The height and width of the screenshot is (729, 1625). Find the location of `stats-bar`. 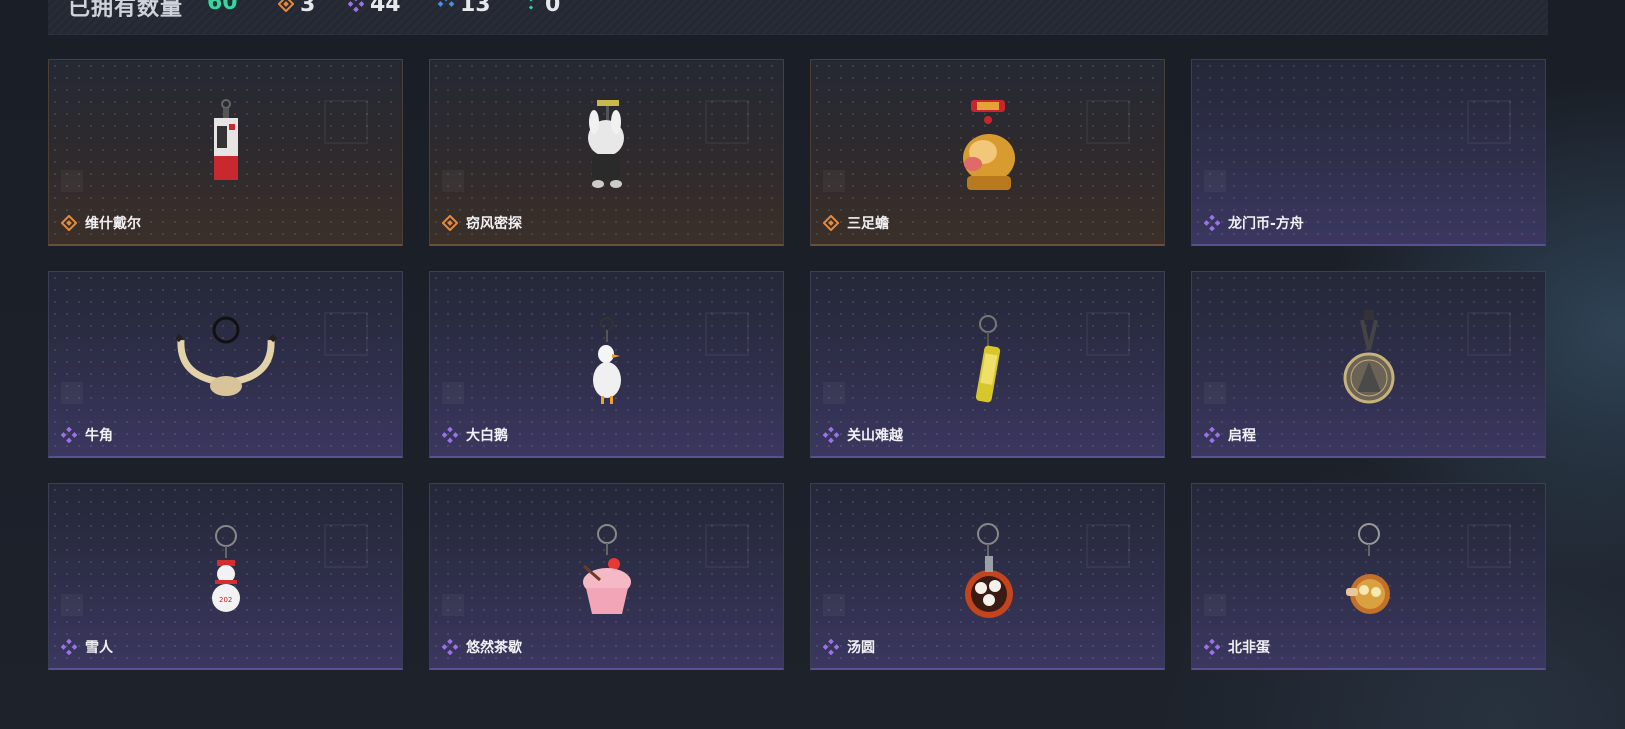

stats-bar is located at coordinates (798, 17).